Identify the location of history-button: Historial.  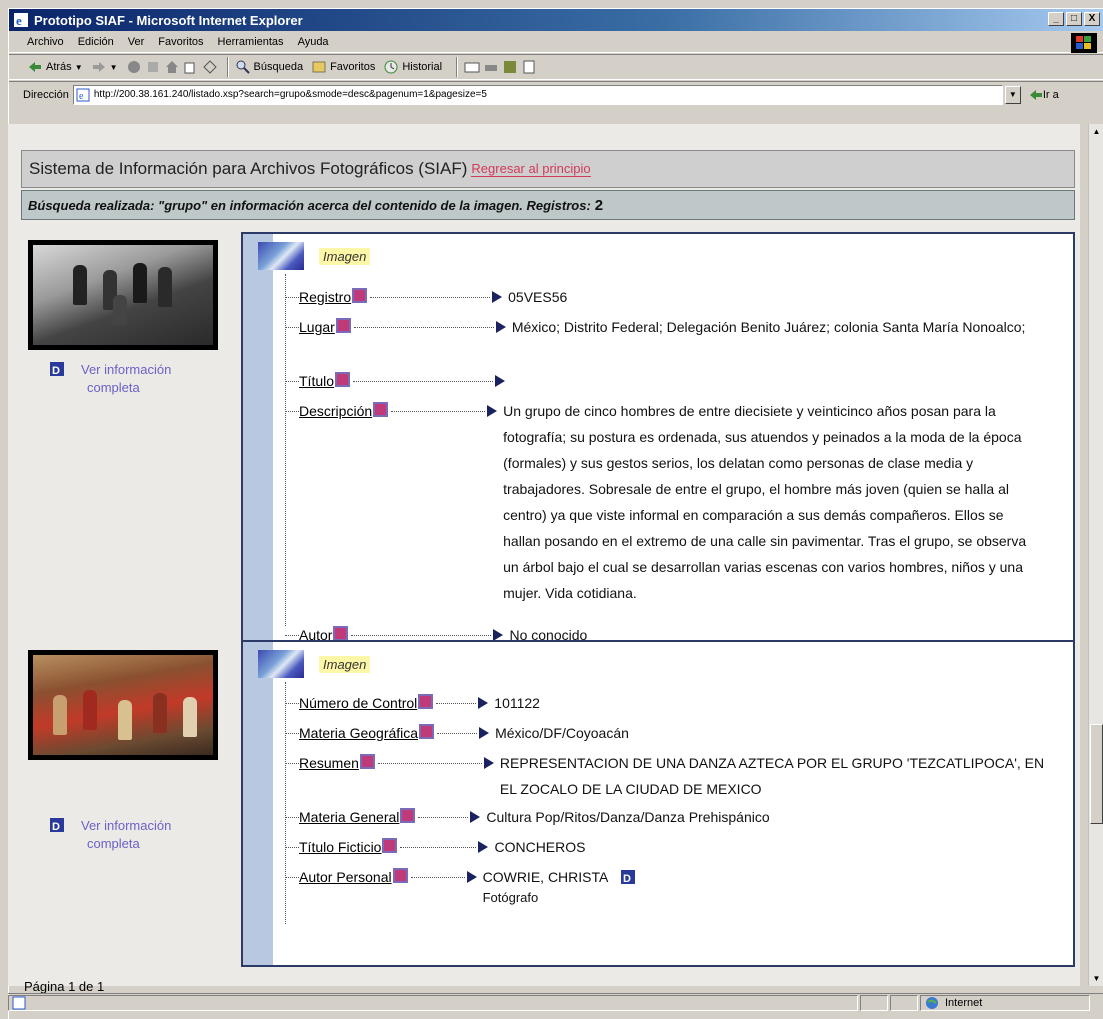
(412, 67).